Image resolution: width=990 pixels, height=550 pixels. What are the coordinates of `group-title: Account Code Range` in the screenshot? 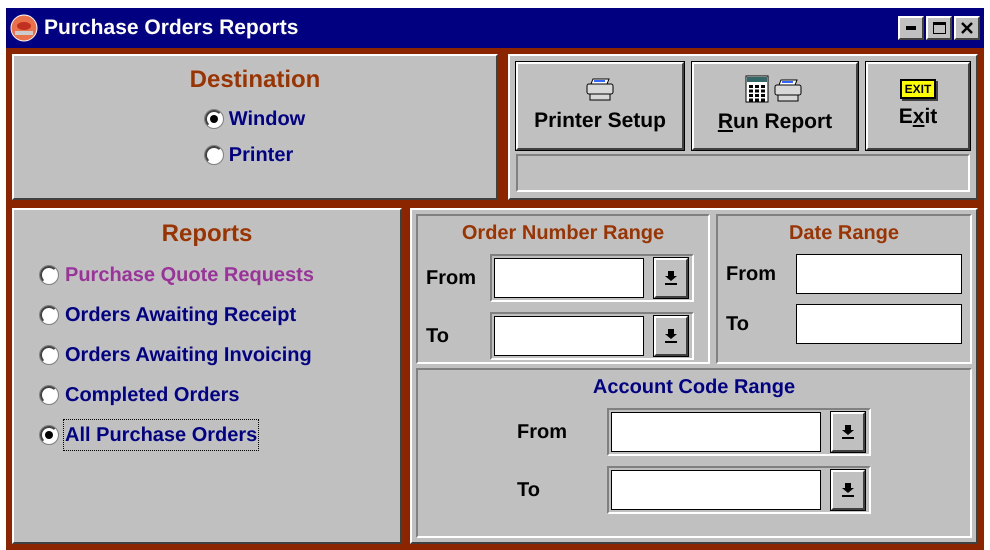 It's located at (694, 387).